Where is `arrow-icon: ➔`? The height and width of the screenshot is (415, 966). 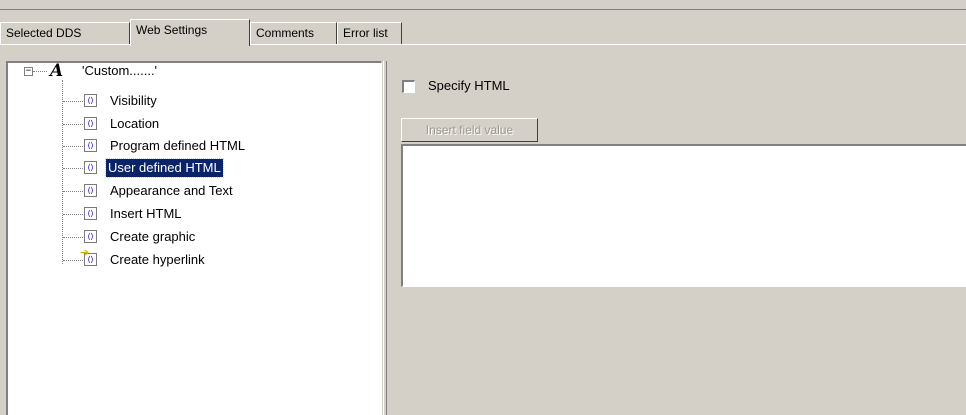
arrow-icon: ➔ is located at coordinates (85, 252).